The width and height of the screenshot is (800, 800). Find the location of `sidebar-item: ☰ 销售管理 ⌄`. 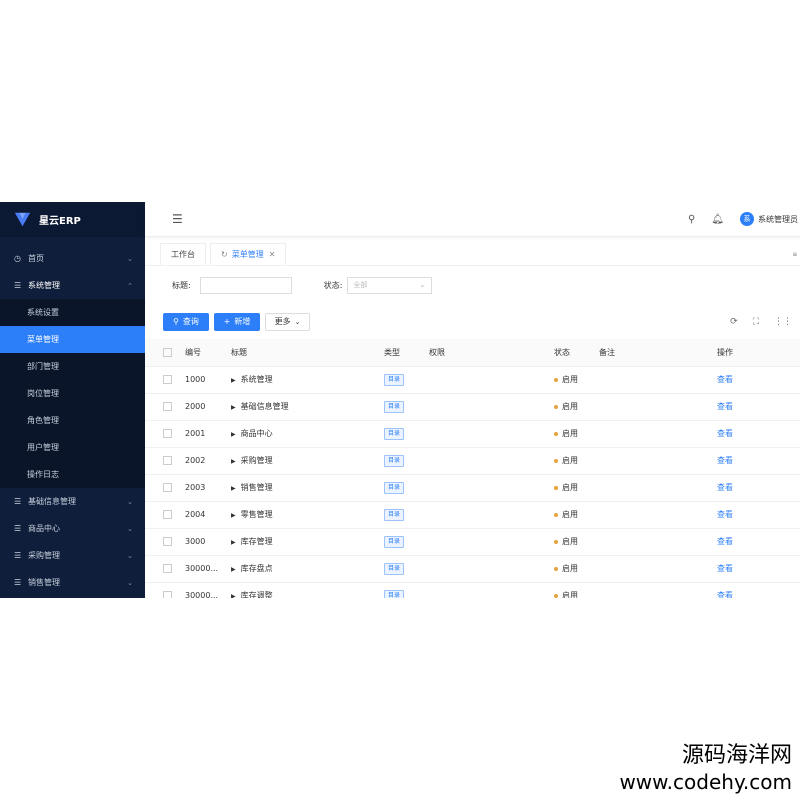

sidebar-item: ☰ 销售管理 ⌄ is located at coordinates (72, 582).